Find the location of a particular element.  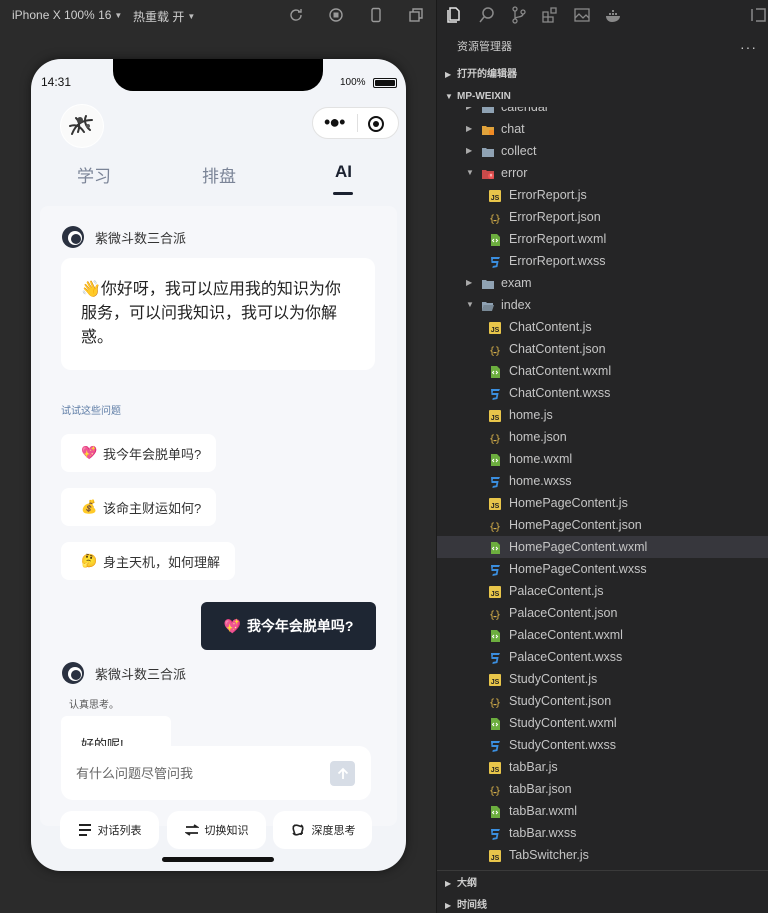

phone-preview-icon is located at coordinates (376, 15).